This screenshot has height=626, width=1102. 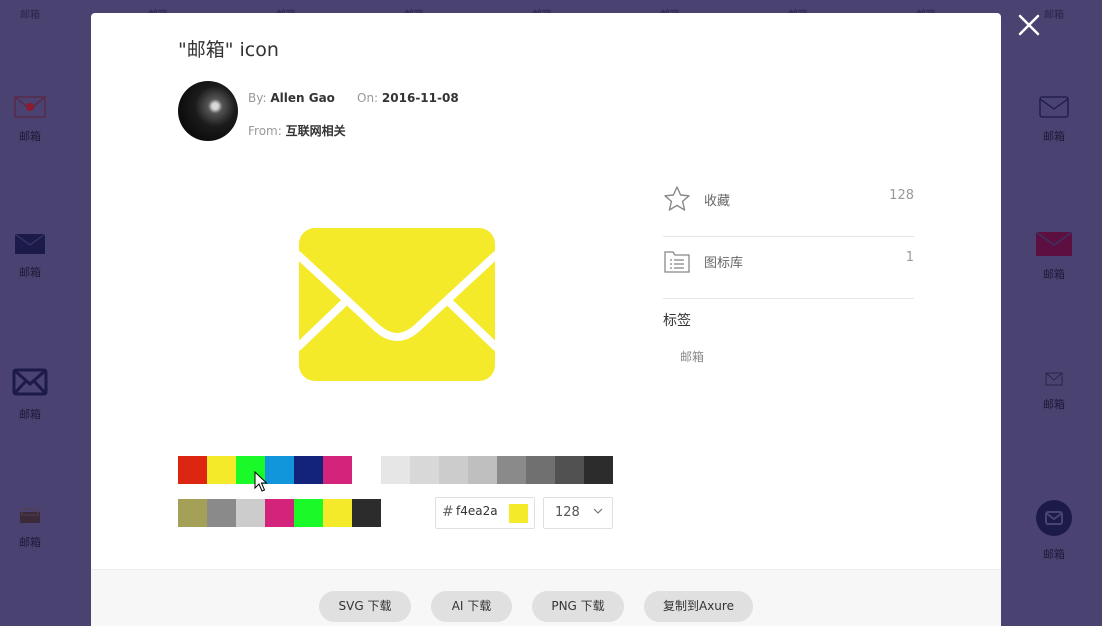 I want to click on star-icon, so click(x=677, y=198).